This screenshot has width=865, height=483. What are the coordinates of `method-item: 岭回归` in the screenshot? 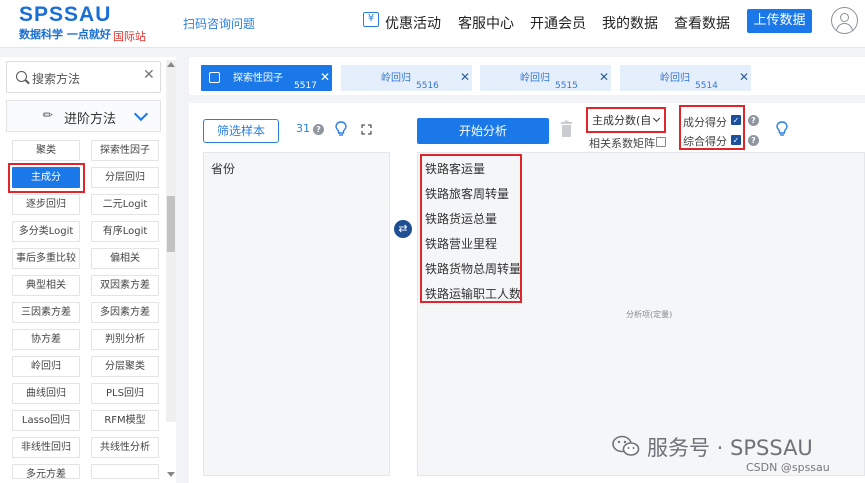 It's located at (46, 366).